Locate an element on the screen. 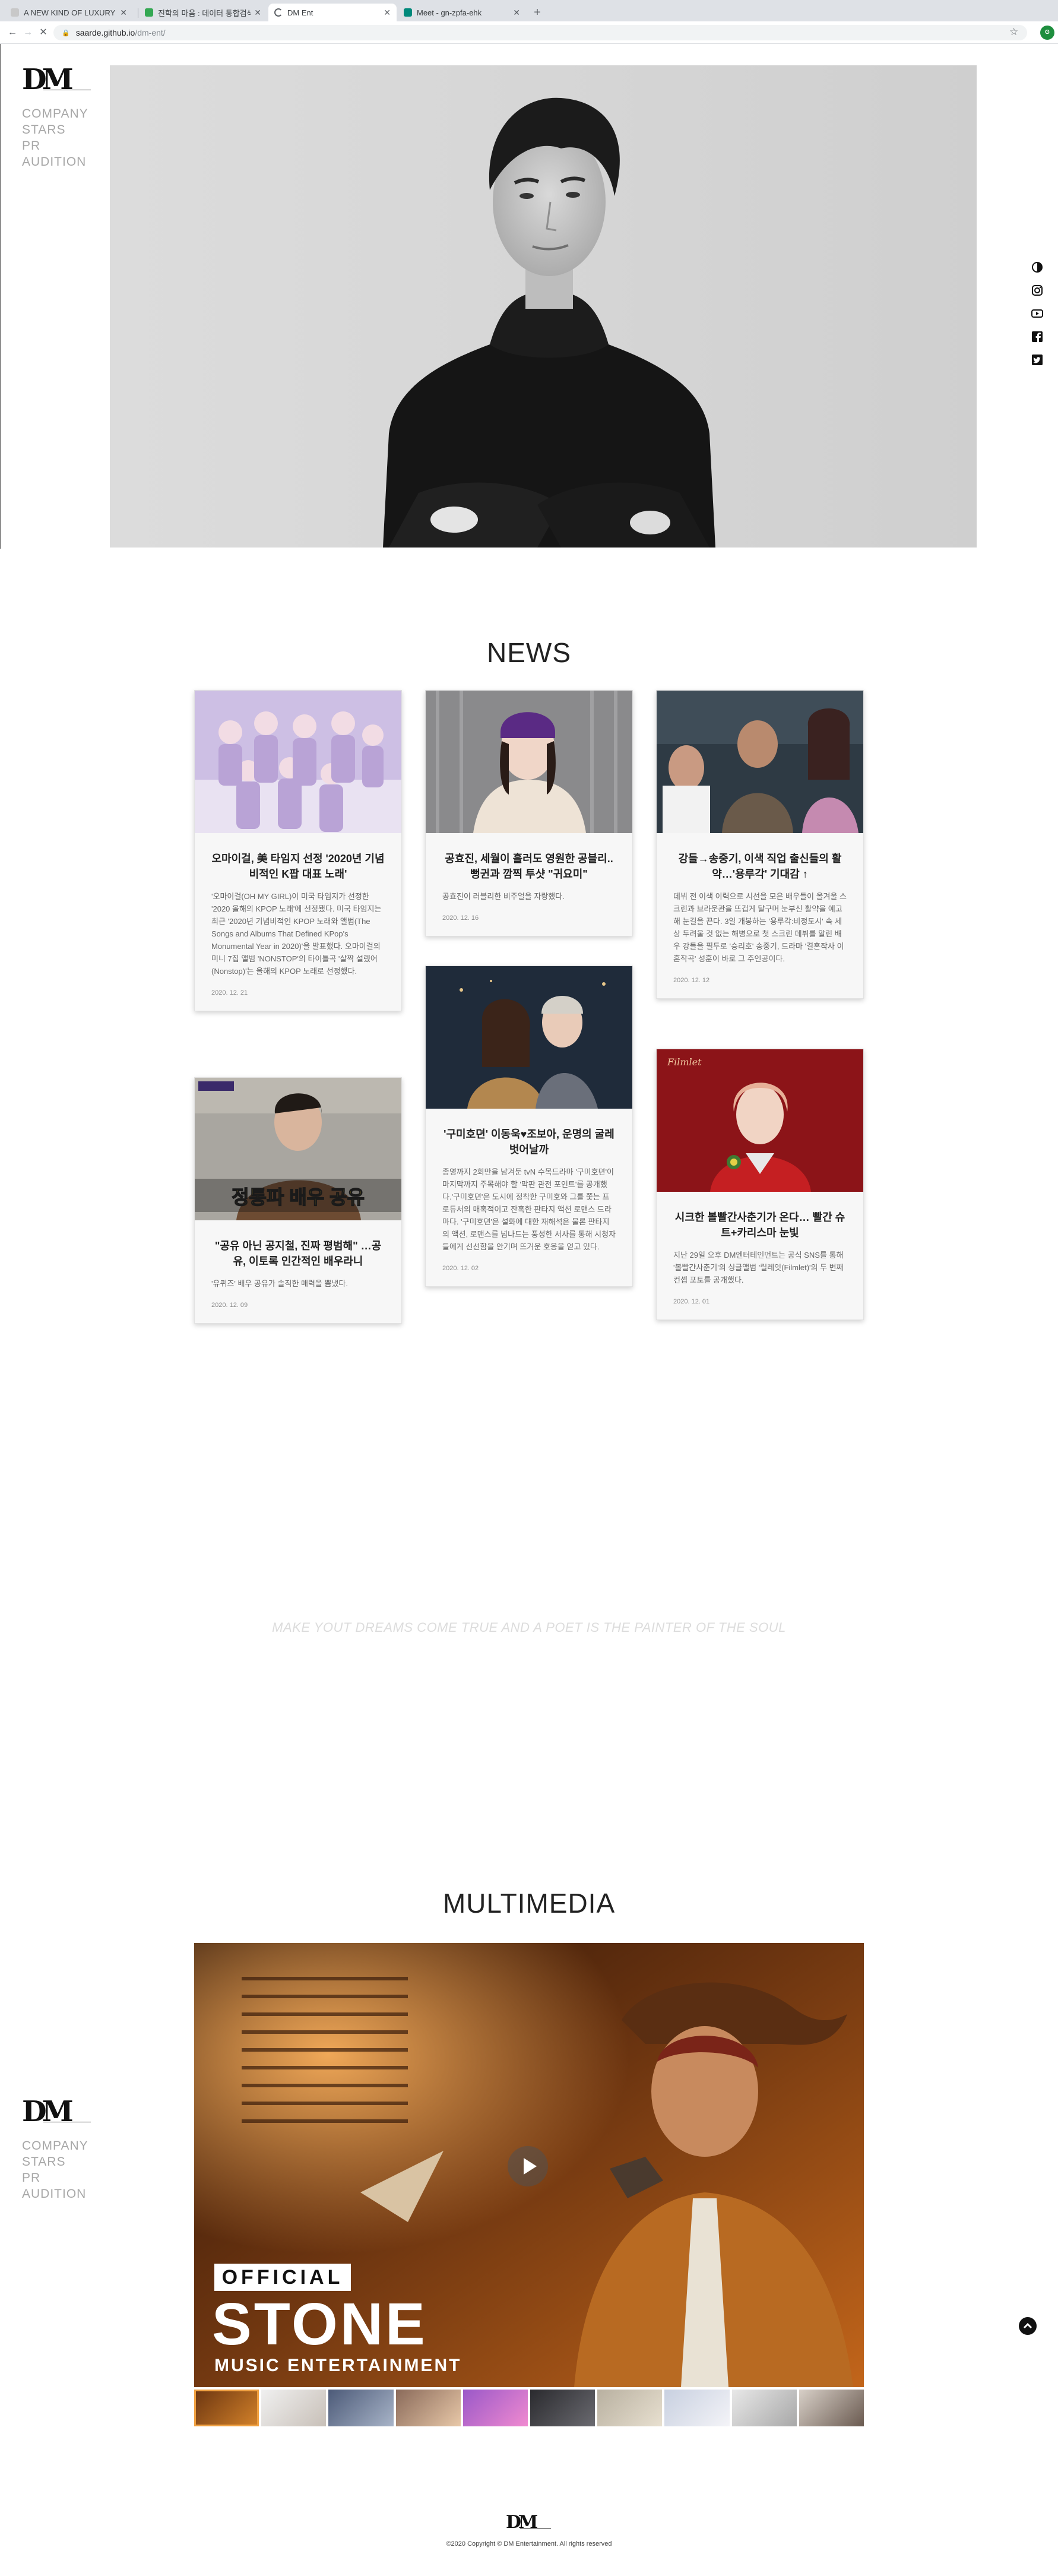 Image resolution: width=1058 pixels, height=2576 pixels. profile-avatar: G is located at coordinates (1047, 33).